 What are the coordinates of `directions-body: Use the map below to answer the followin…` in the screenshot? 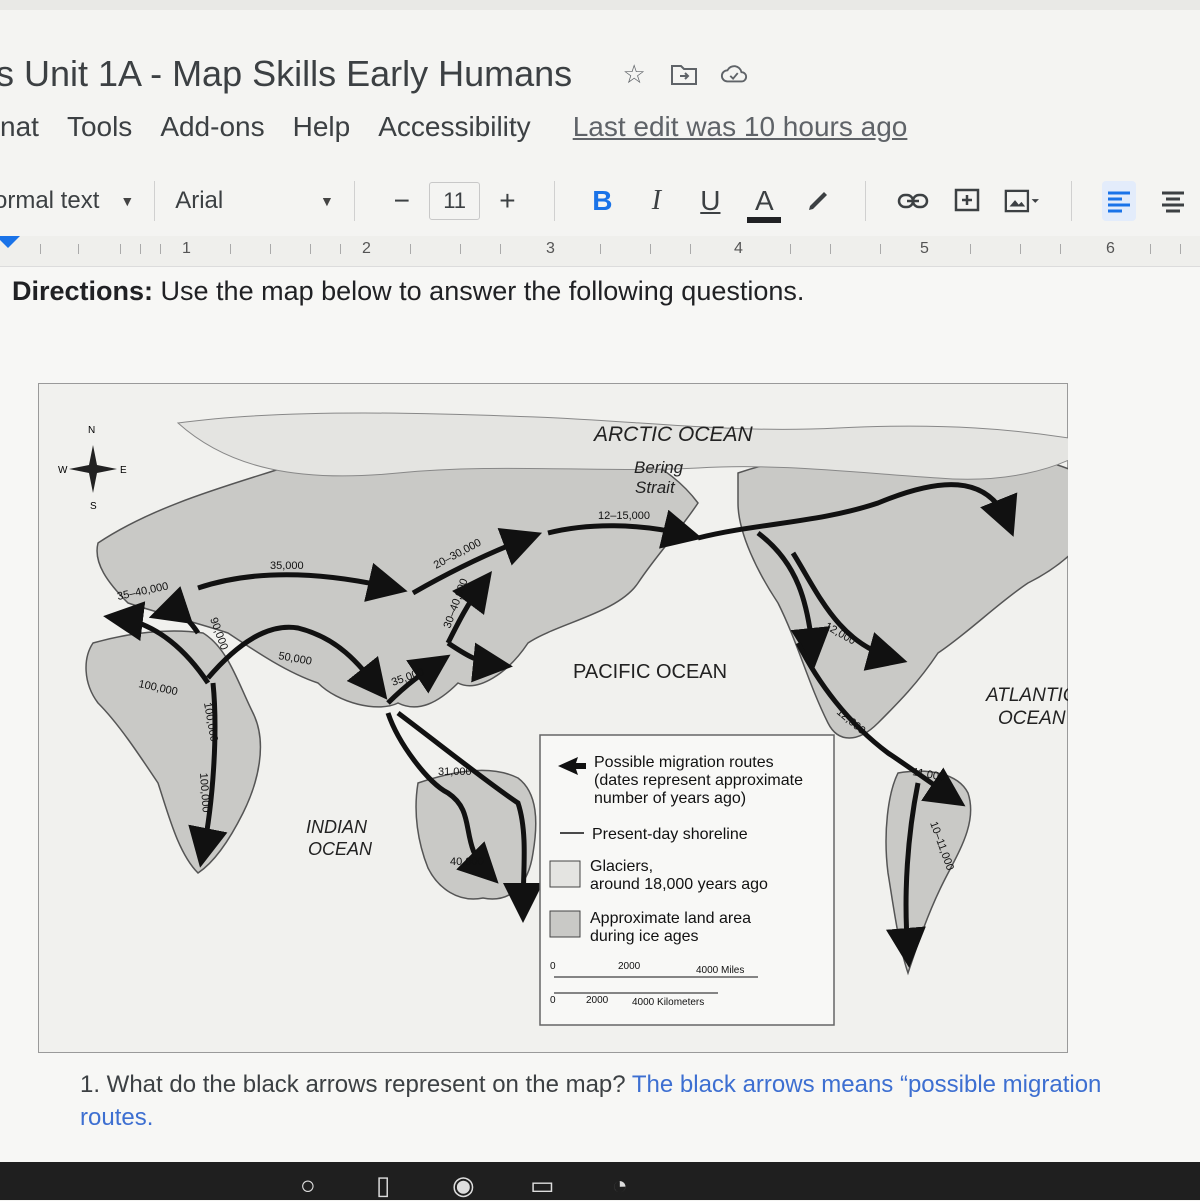 It's located at (479, 291).